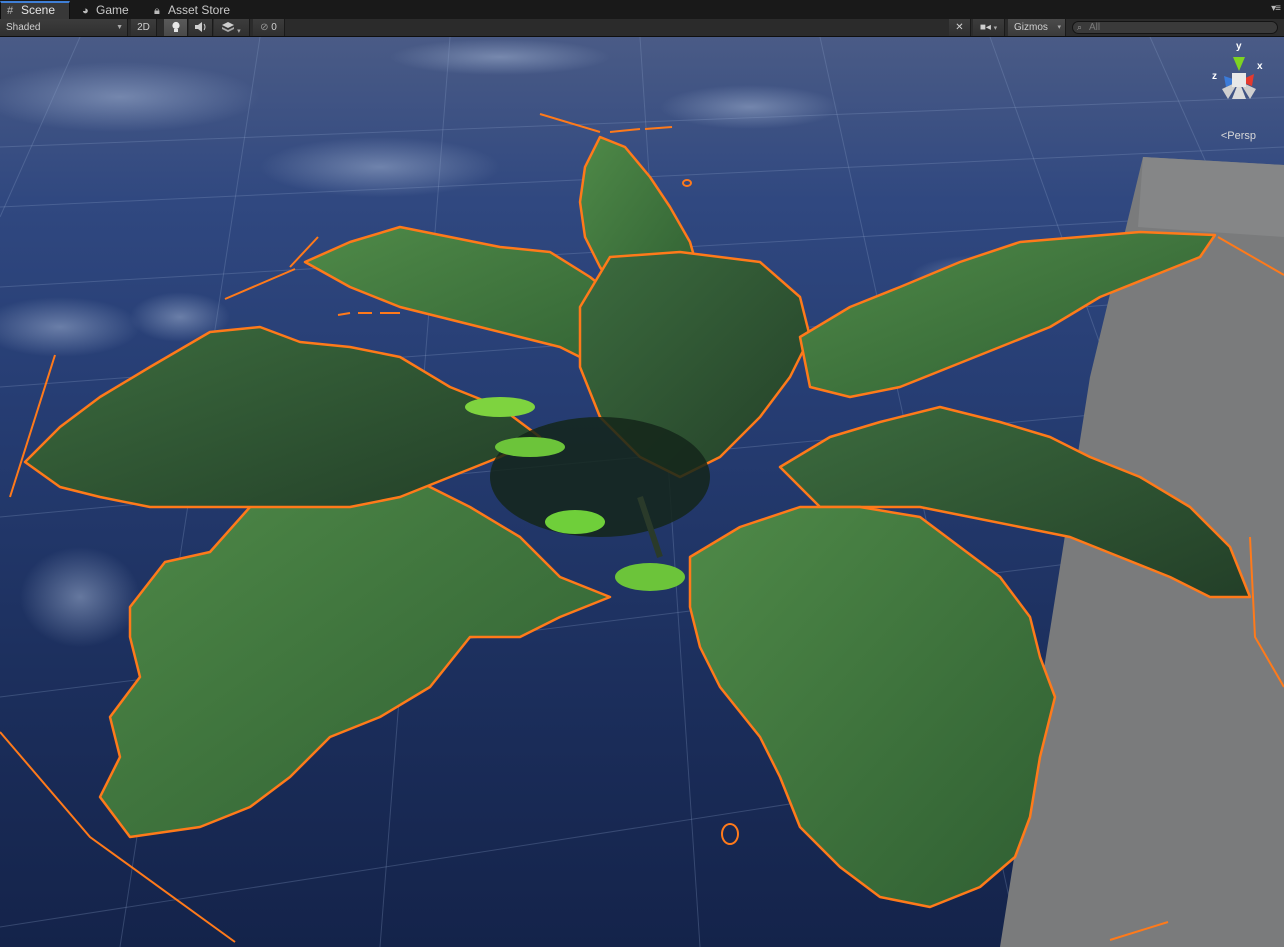 The height and width of the screenshot is (947, 1284). I want to click on 2d-toggle-button: 2D, so click(144, 27).